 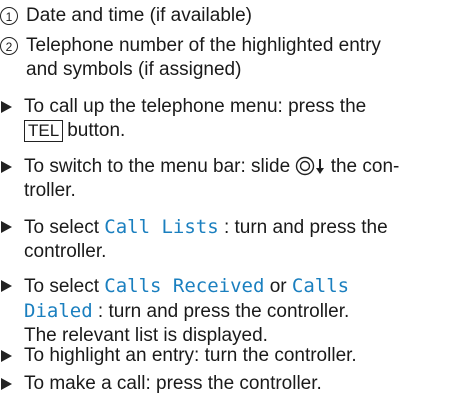 What do you see at coordinates (173, 383) in the screenshot?
I see `step-text: To make a call: press the controller.` at bounding box center [173, 383].